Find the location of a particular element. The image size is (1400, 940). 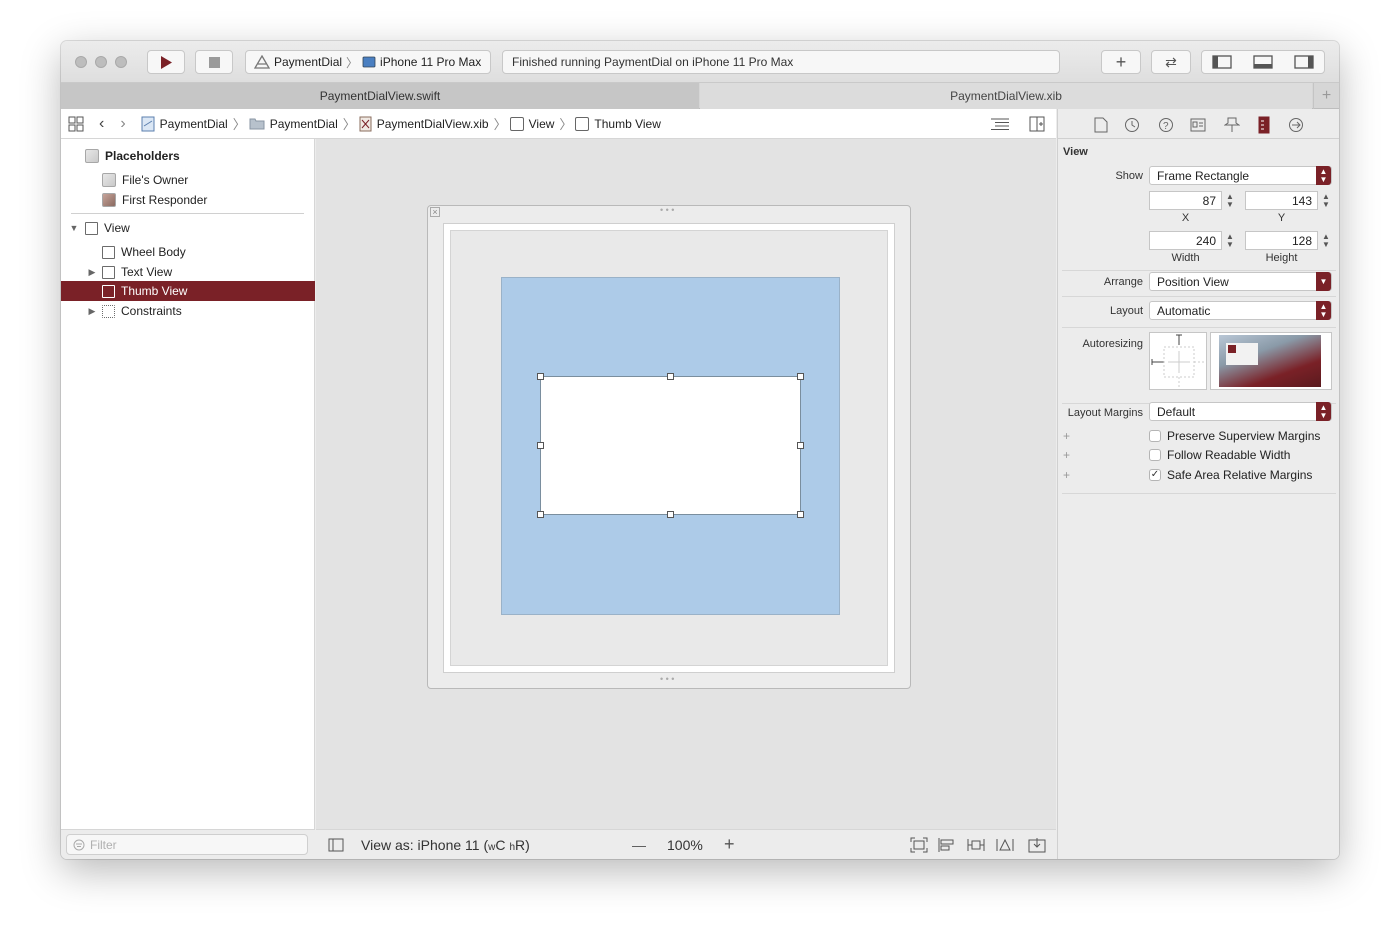

outline-text-view: ▶ Text View is located at coordinates (188, 272).